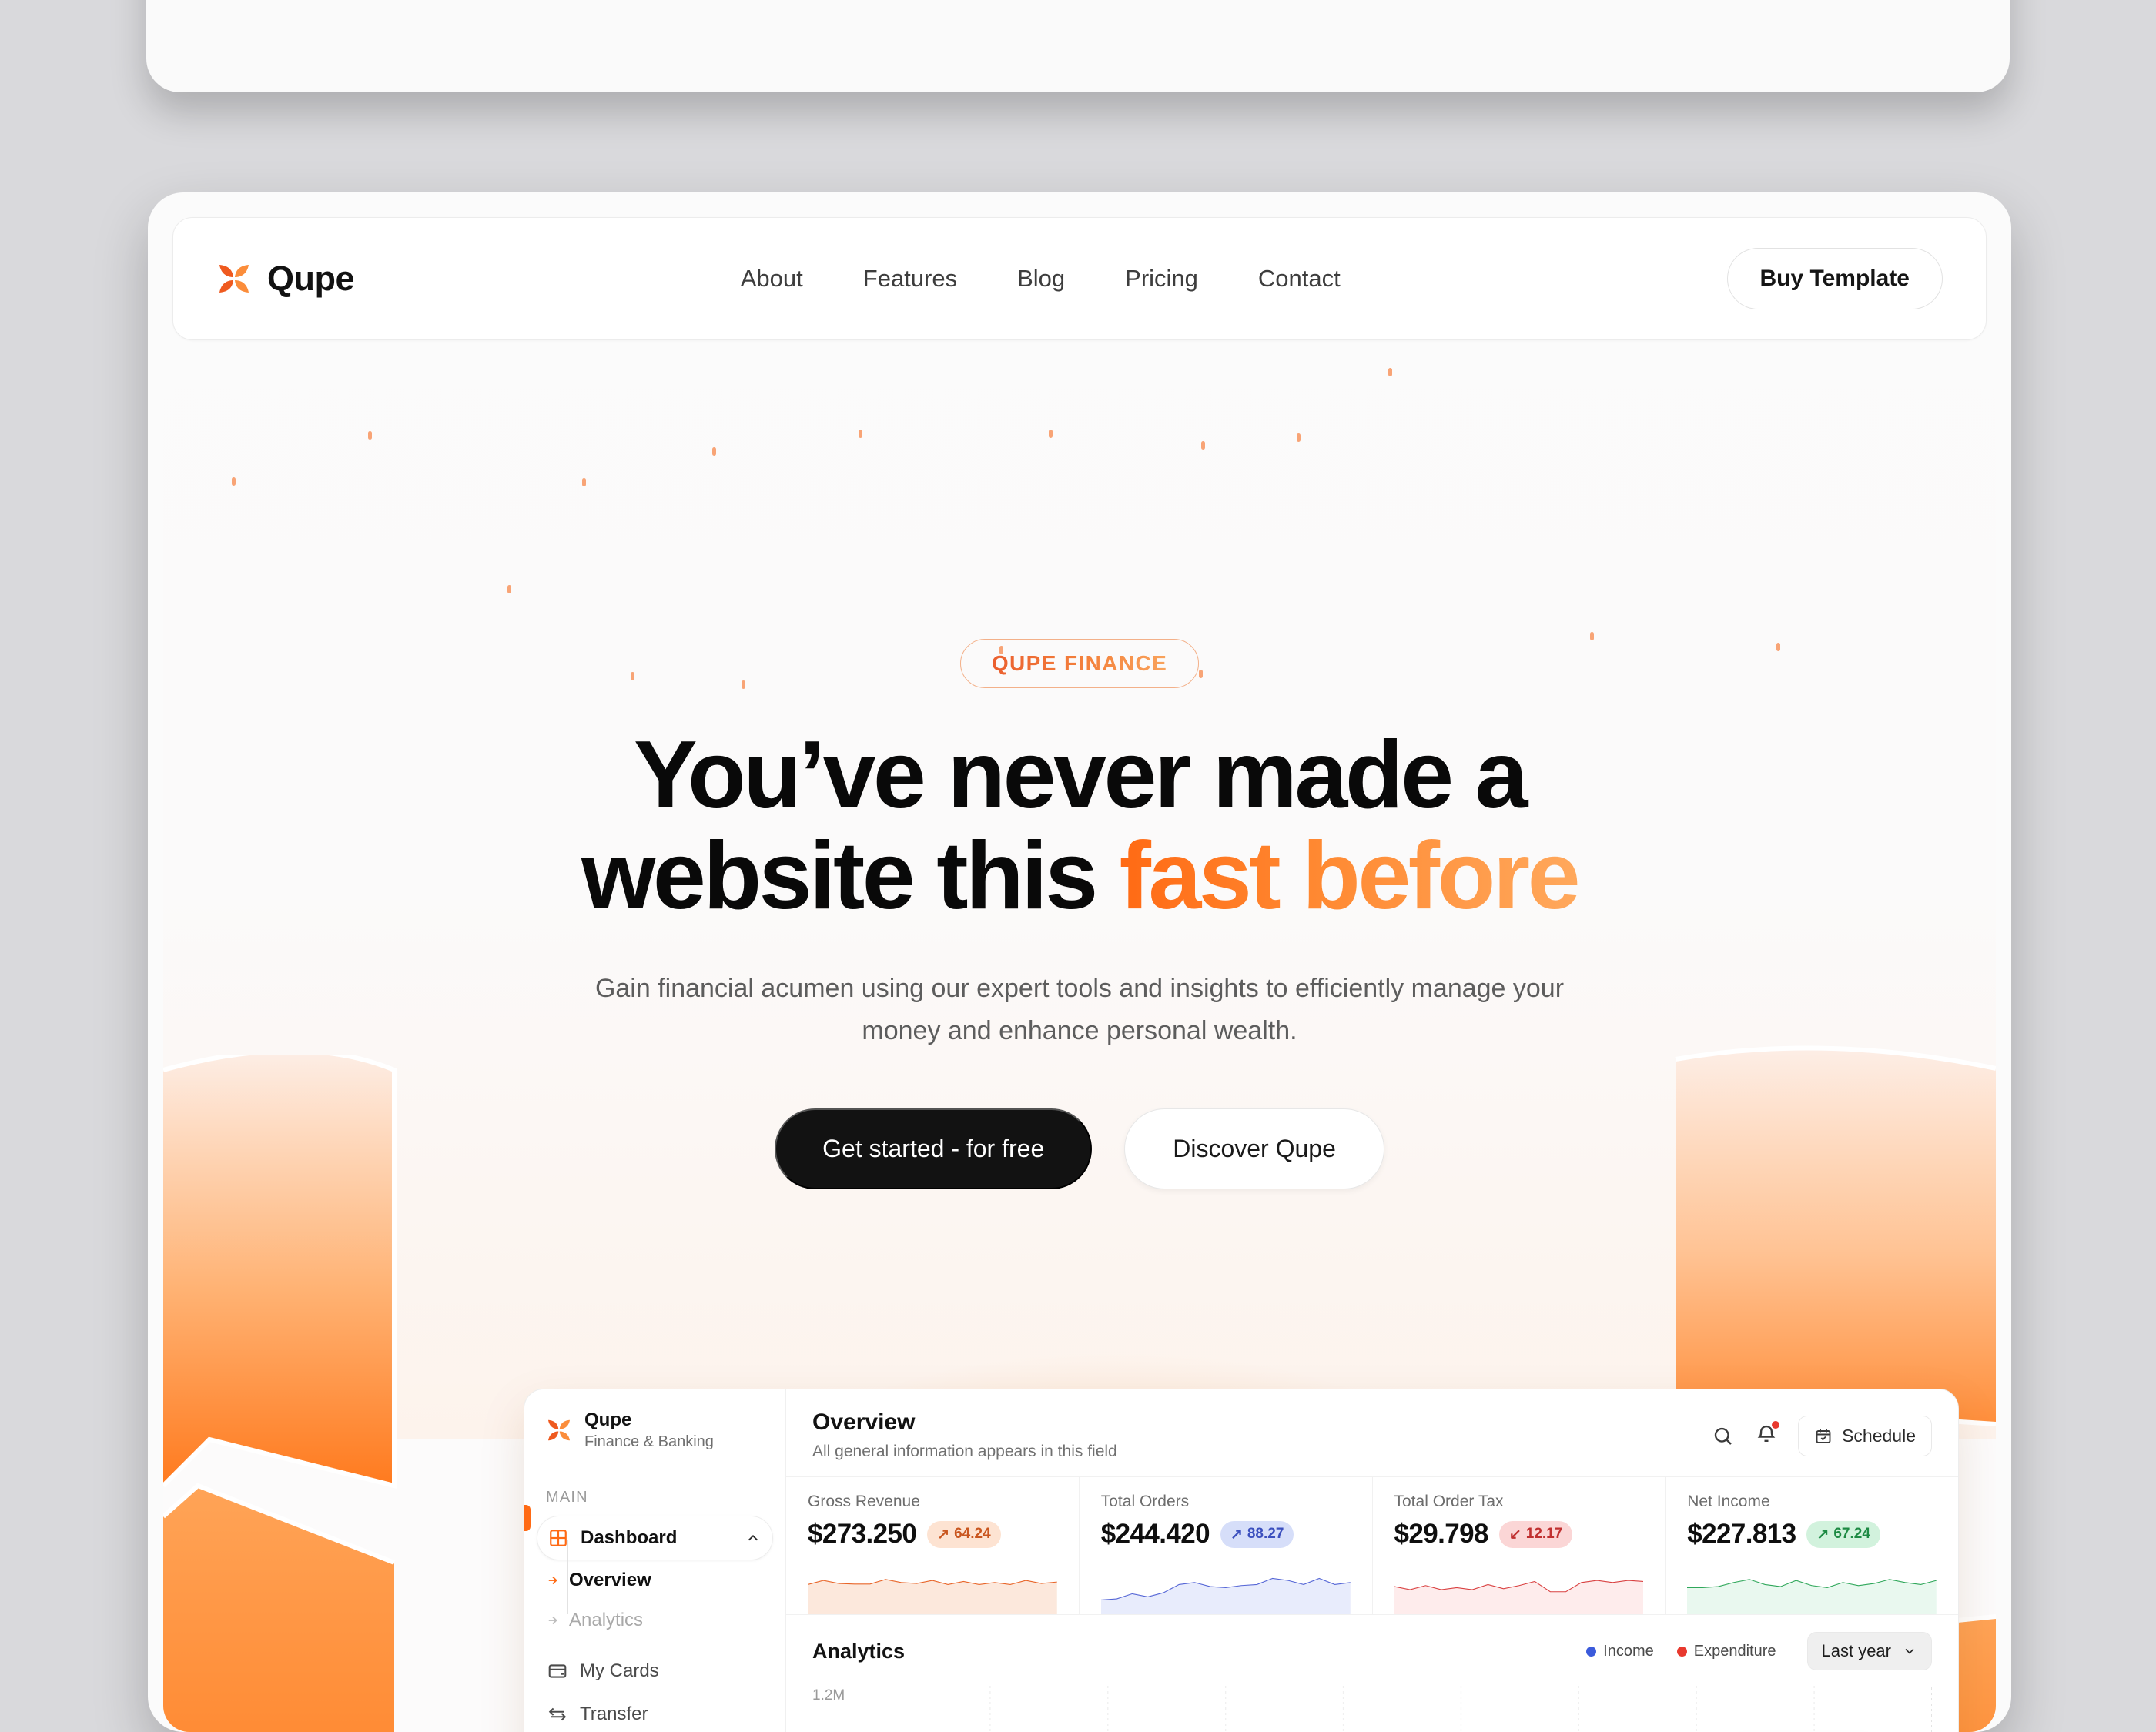 This screenshot has width=2156, height=1732. Describe the element at coordinates (234, 279) in the screenshot. I see `qupe-logo-icon` at that location.